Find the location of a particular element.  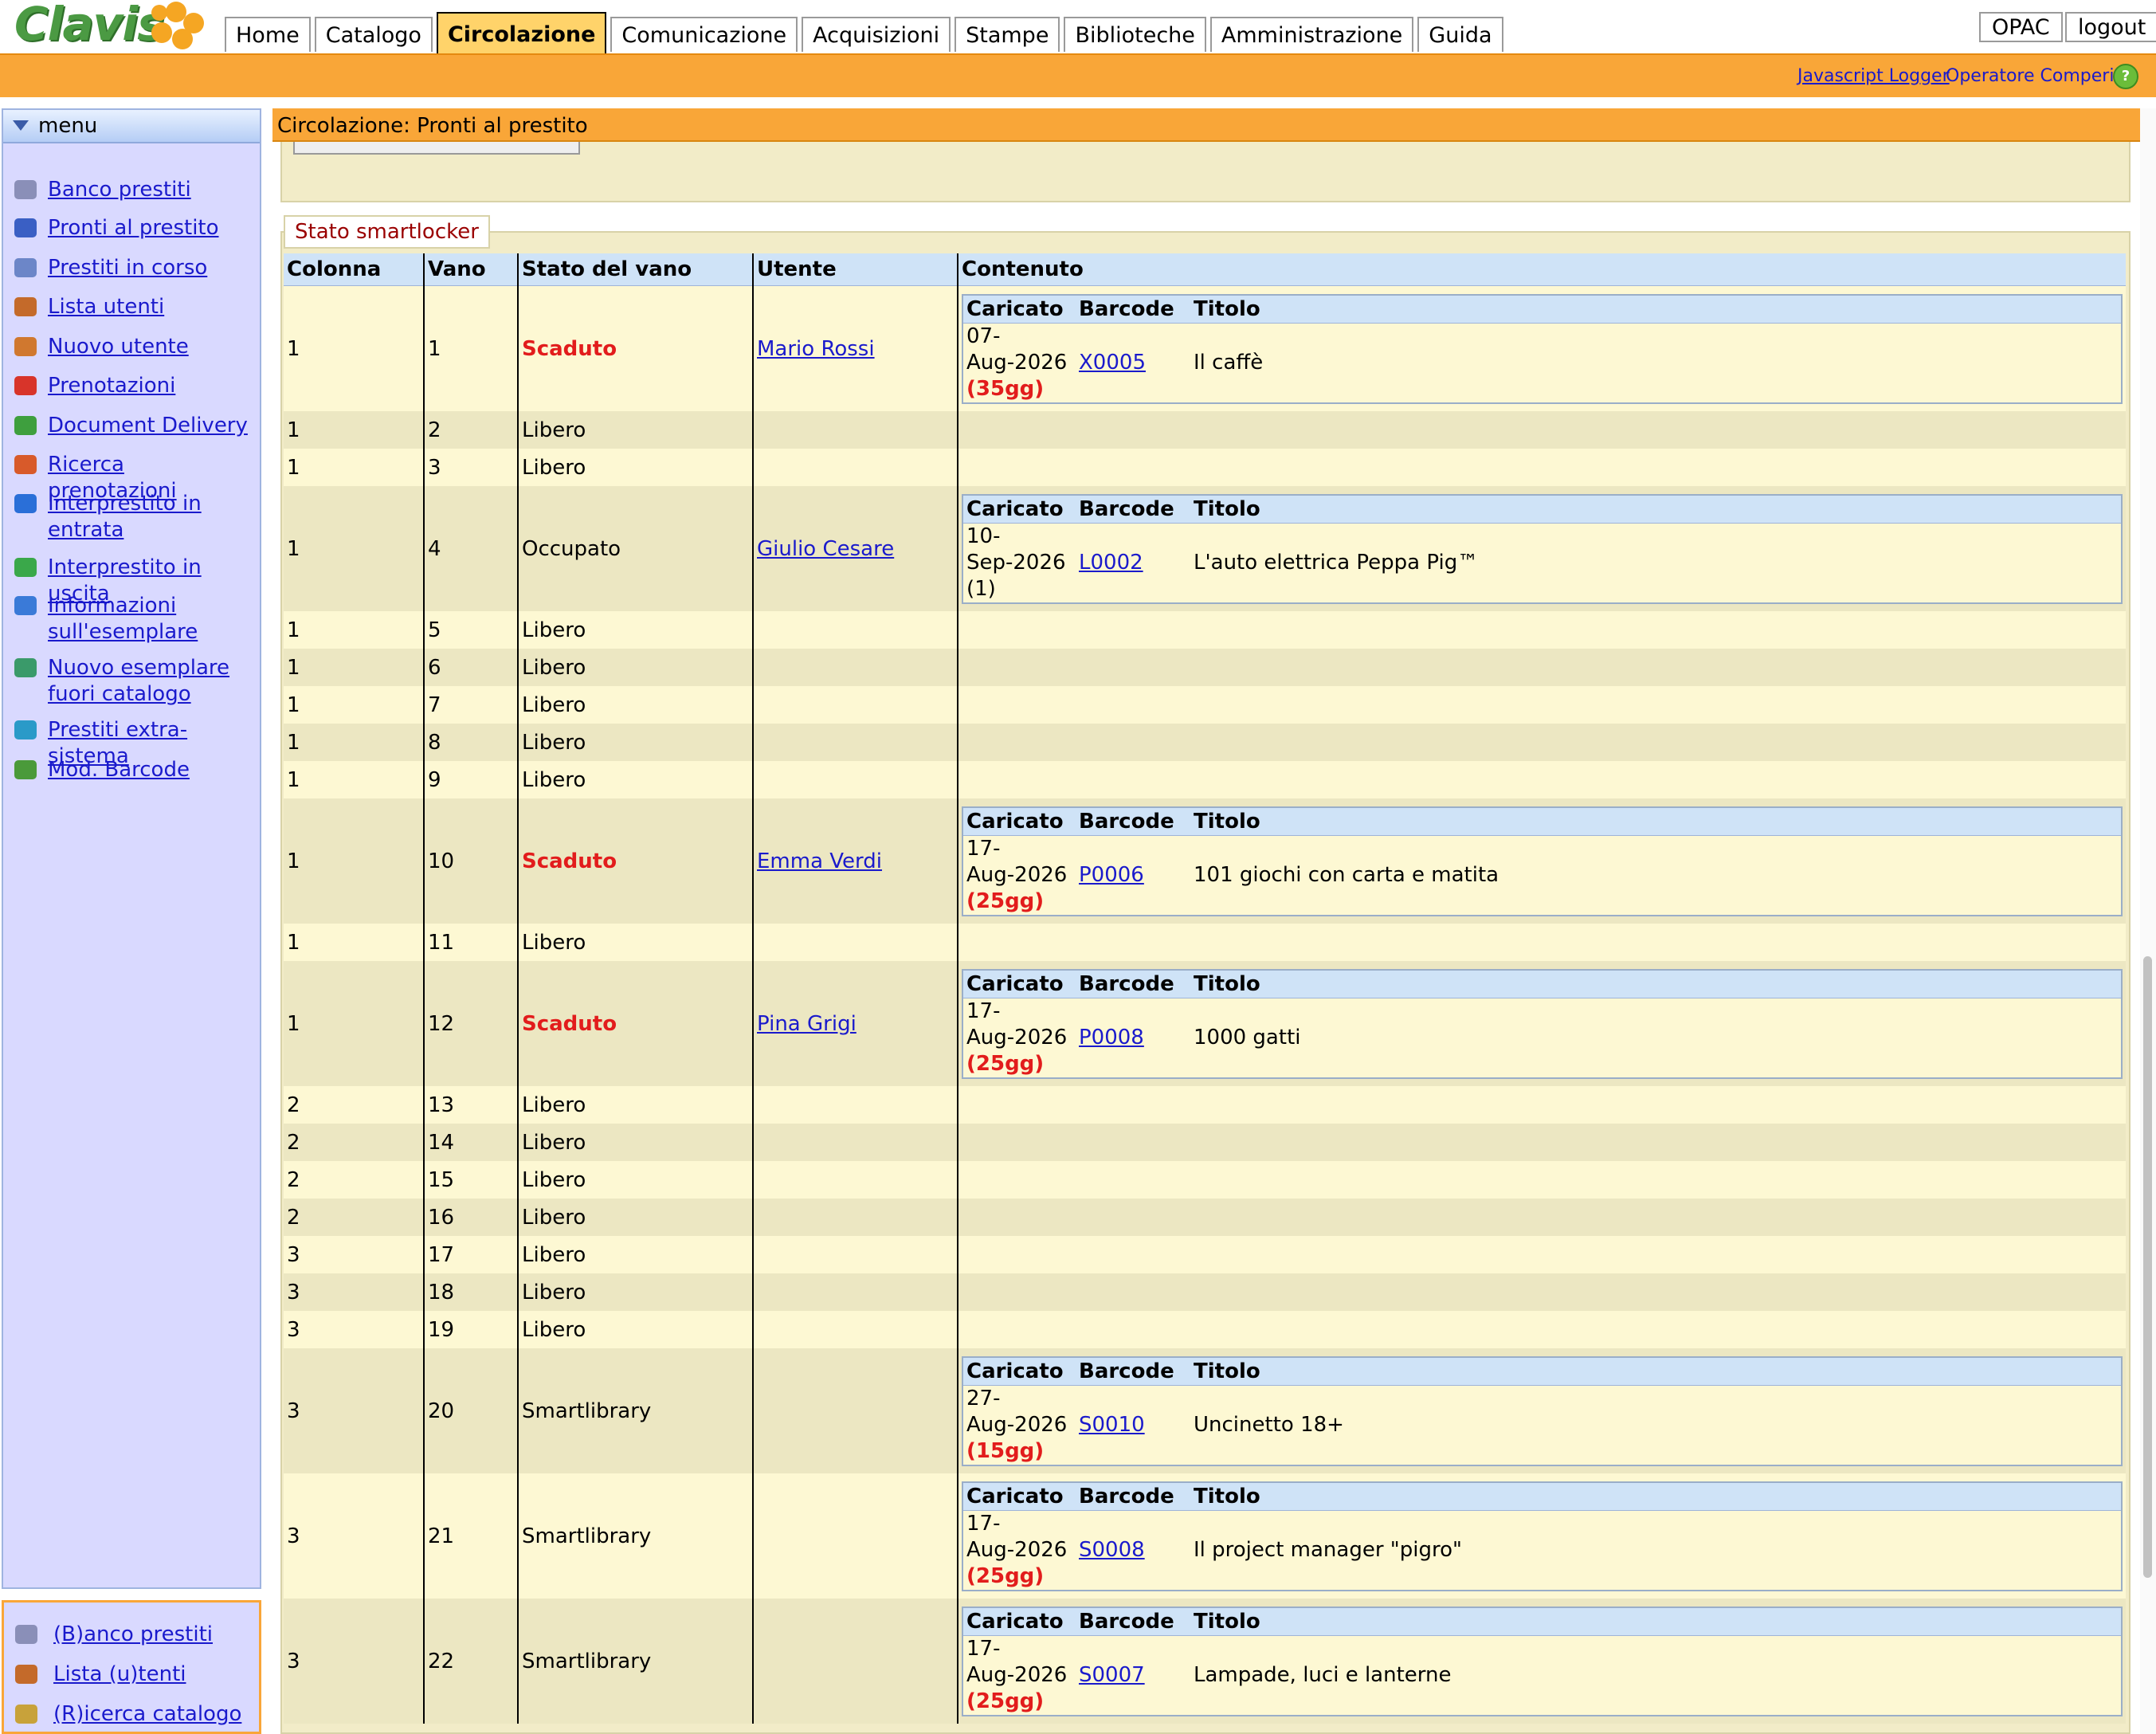

tab-acquisizioni: Acquisizioni is located at coordinates (876, 34).